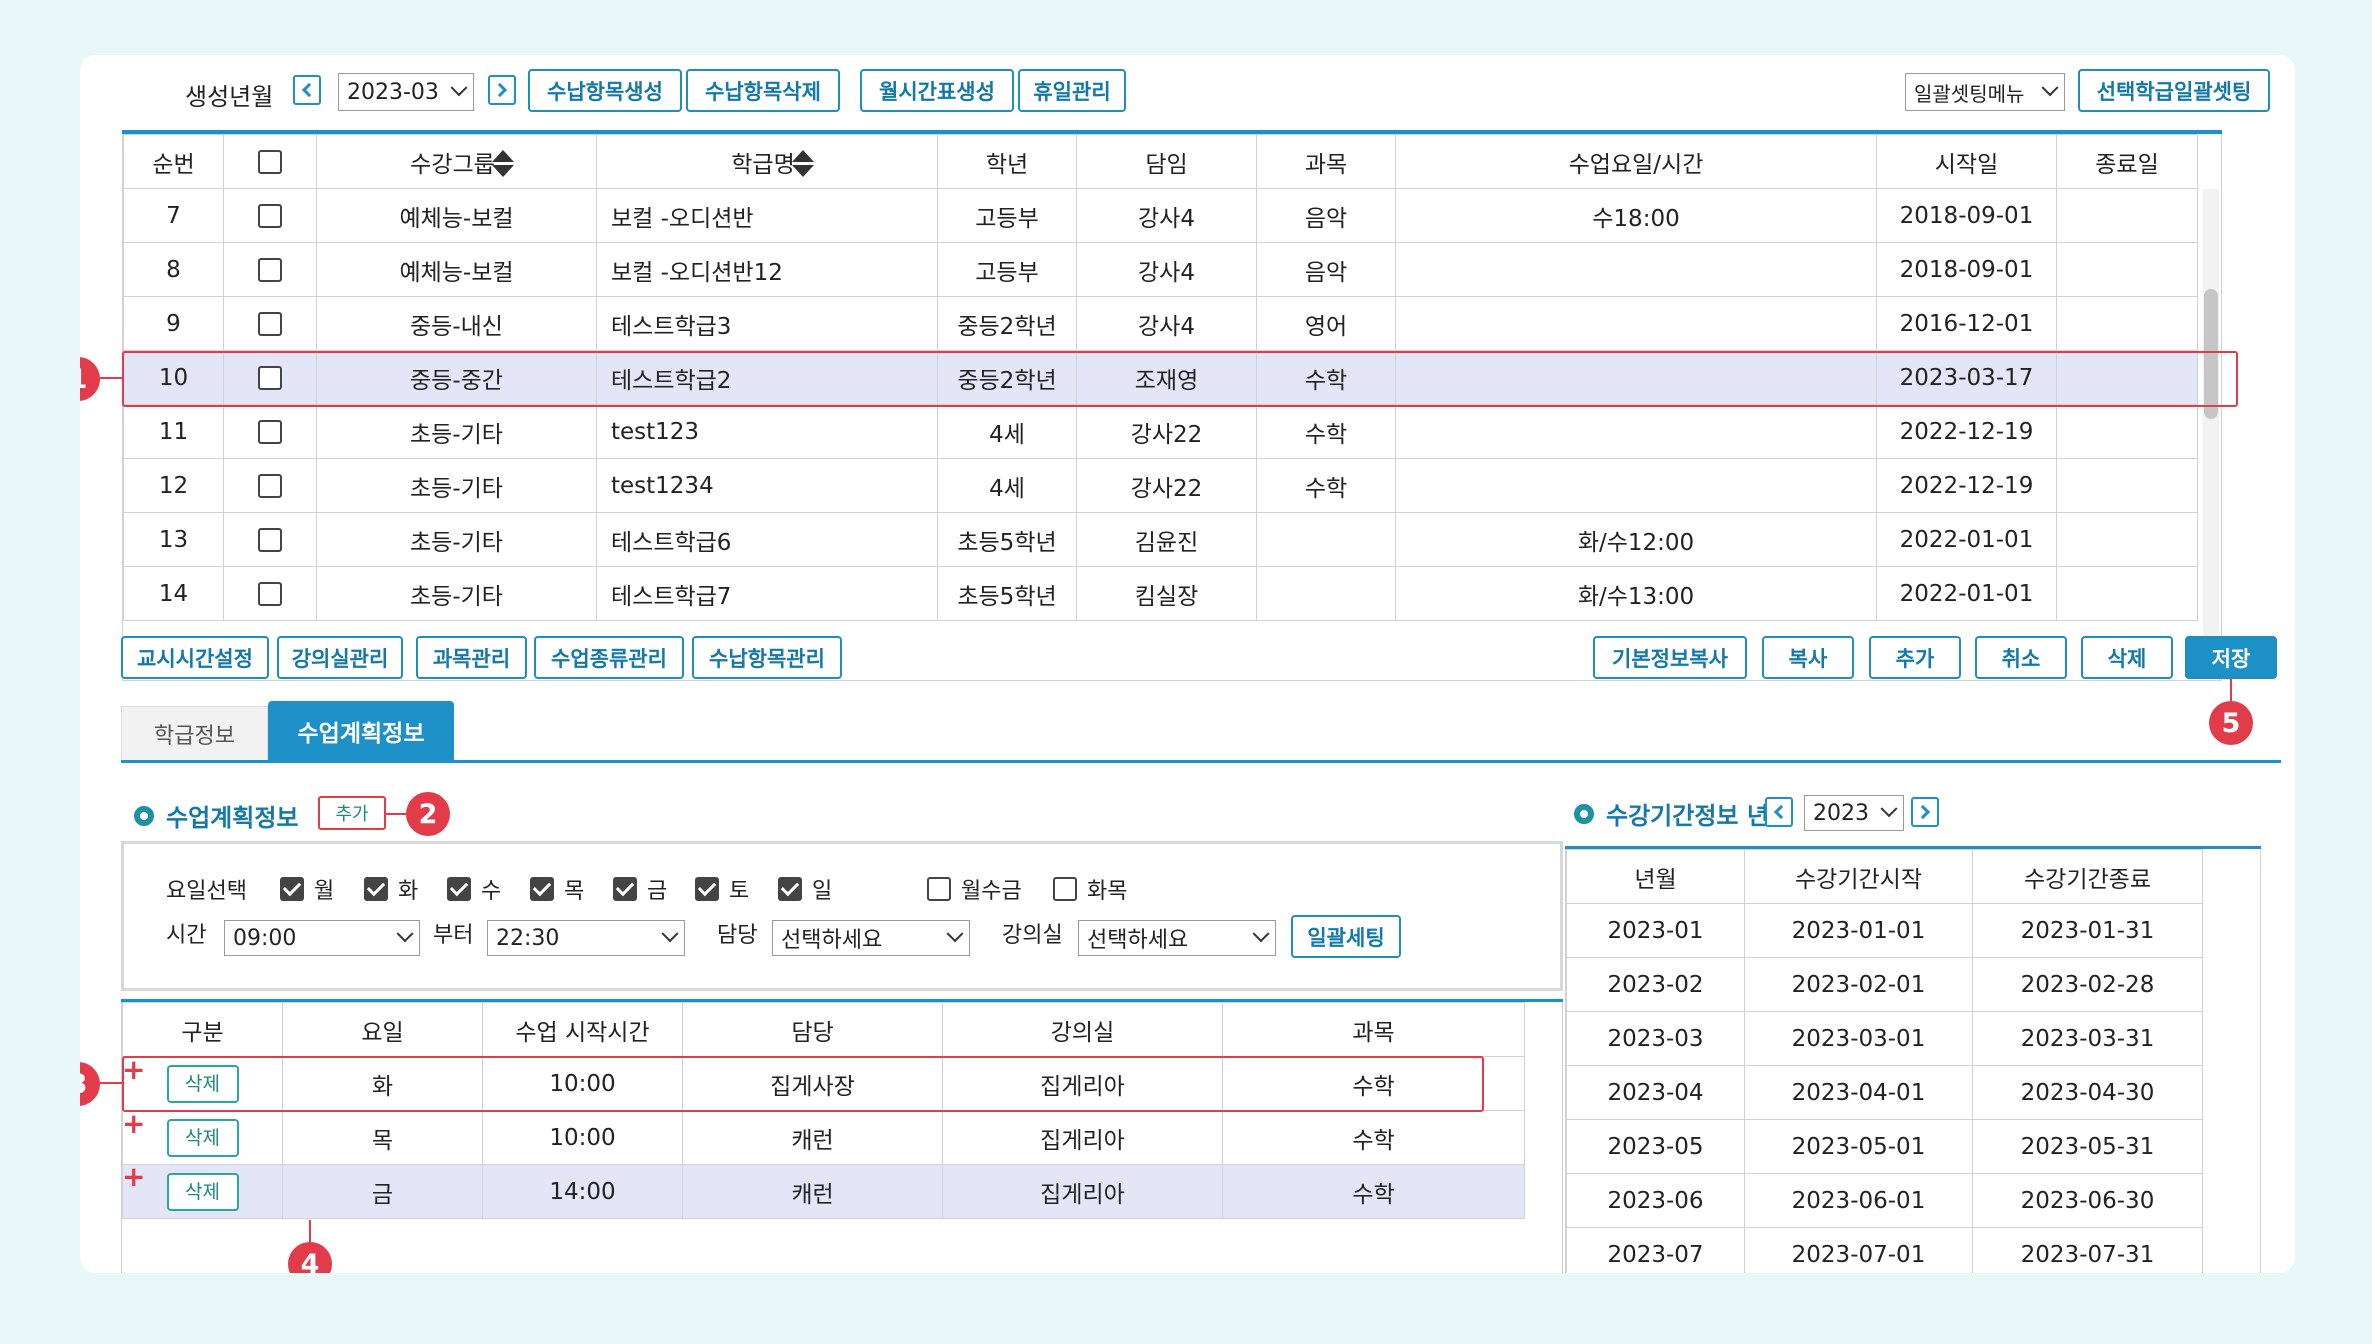 The width and height of the screenshot is (2372, 1344). I want to click on cell-year-month: 2023-03, so click(1655, 1038).